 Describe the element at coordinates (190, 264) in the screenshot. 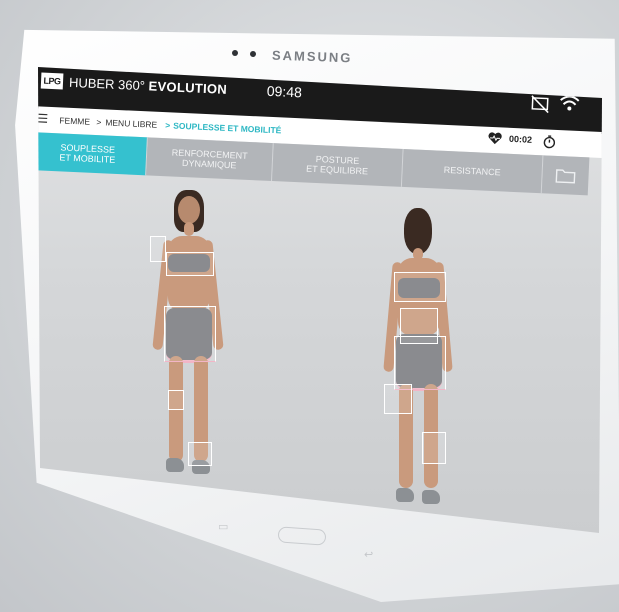

I see `zone-marker-chest` at that location.